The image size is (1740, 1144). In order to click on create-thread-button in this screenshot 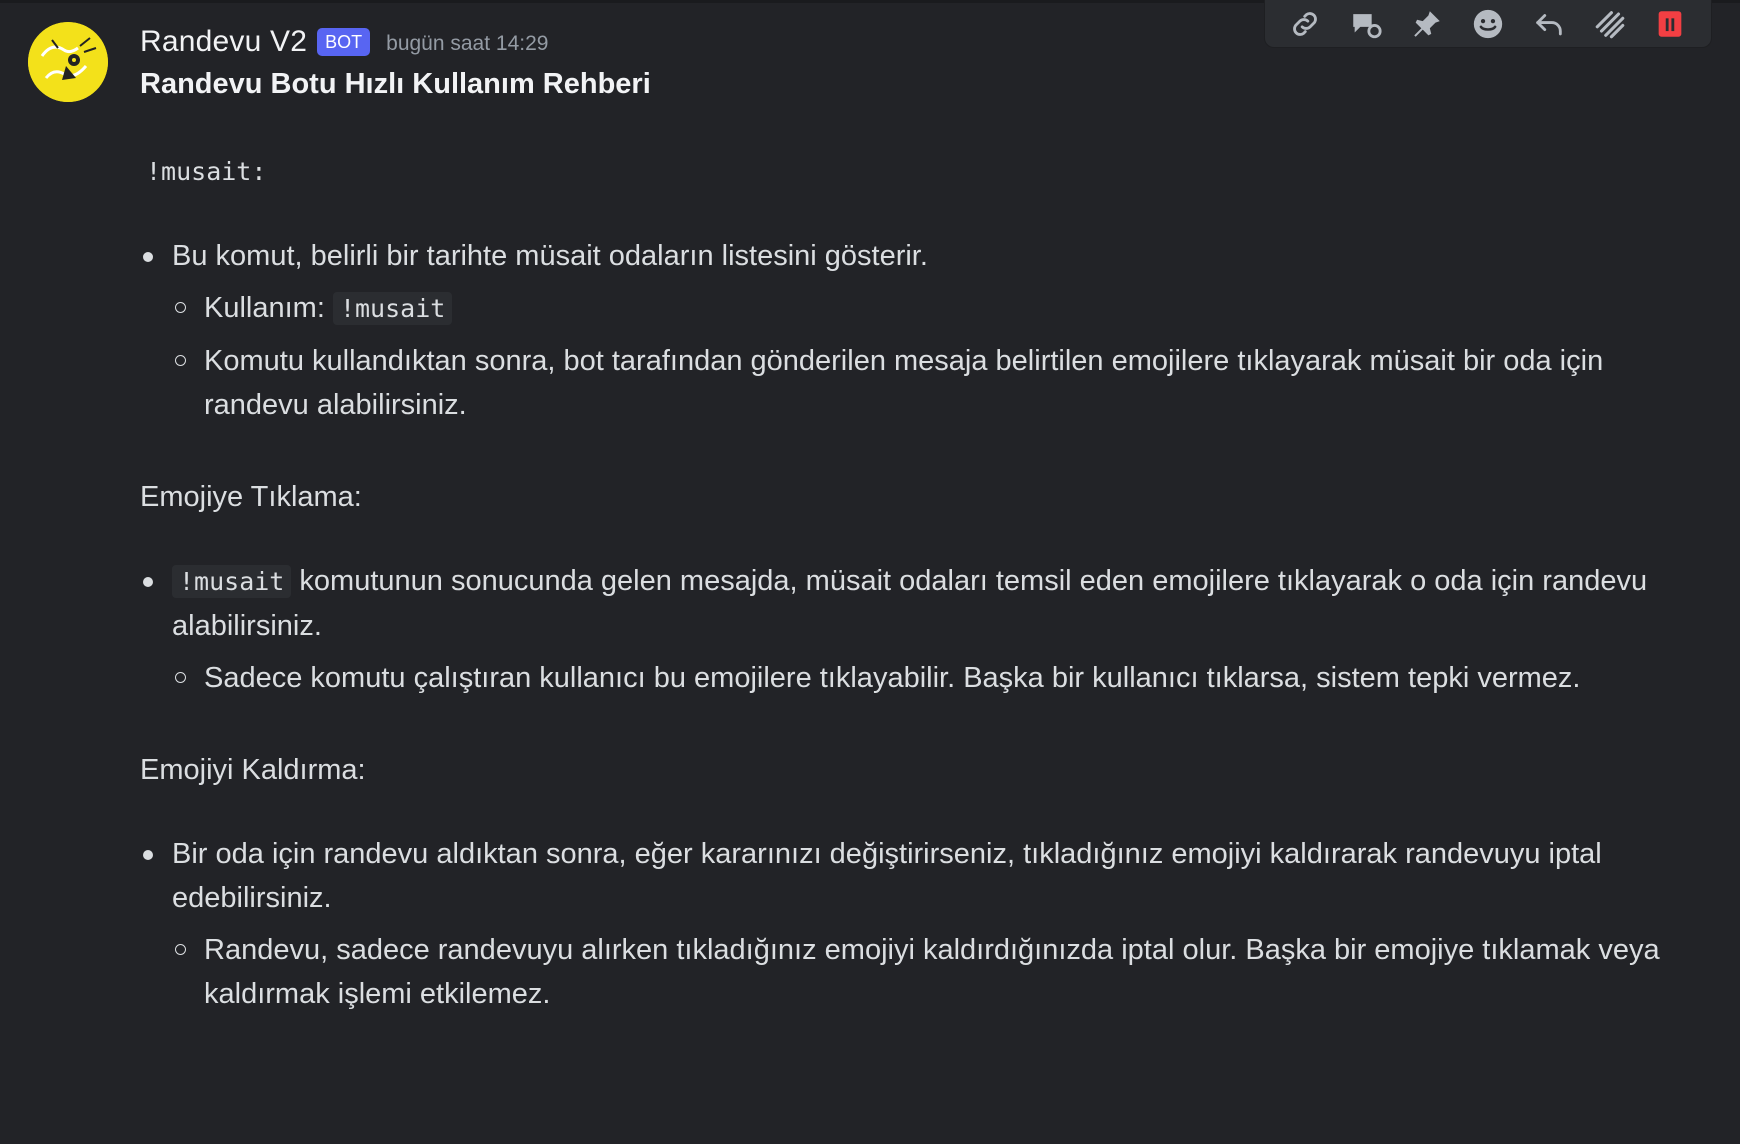, I will do `click(1366, 24)`.